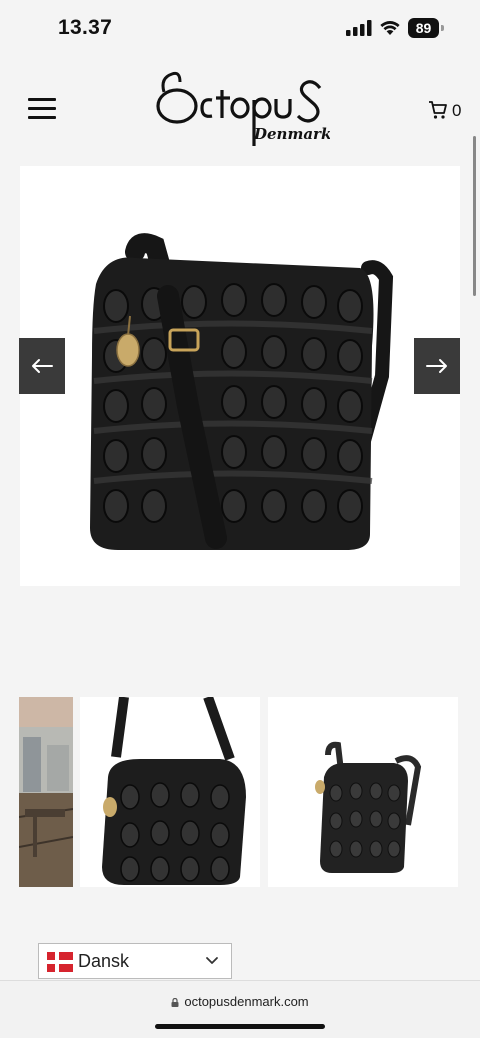 This screenshot has height=1038, width=480. What do you see at coordinates (60, 962) in the screenshot?
I see `denmark-flag-icon` at bounding box center [60, 962].